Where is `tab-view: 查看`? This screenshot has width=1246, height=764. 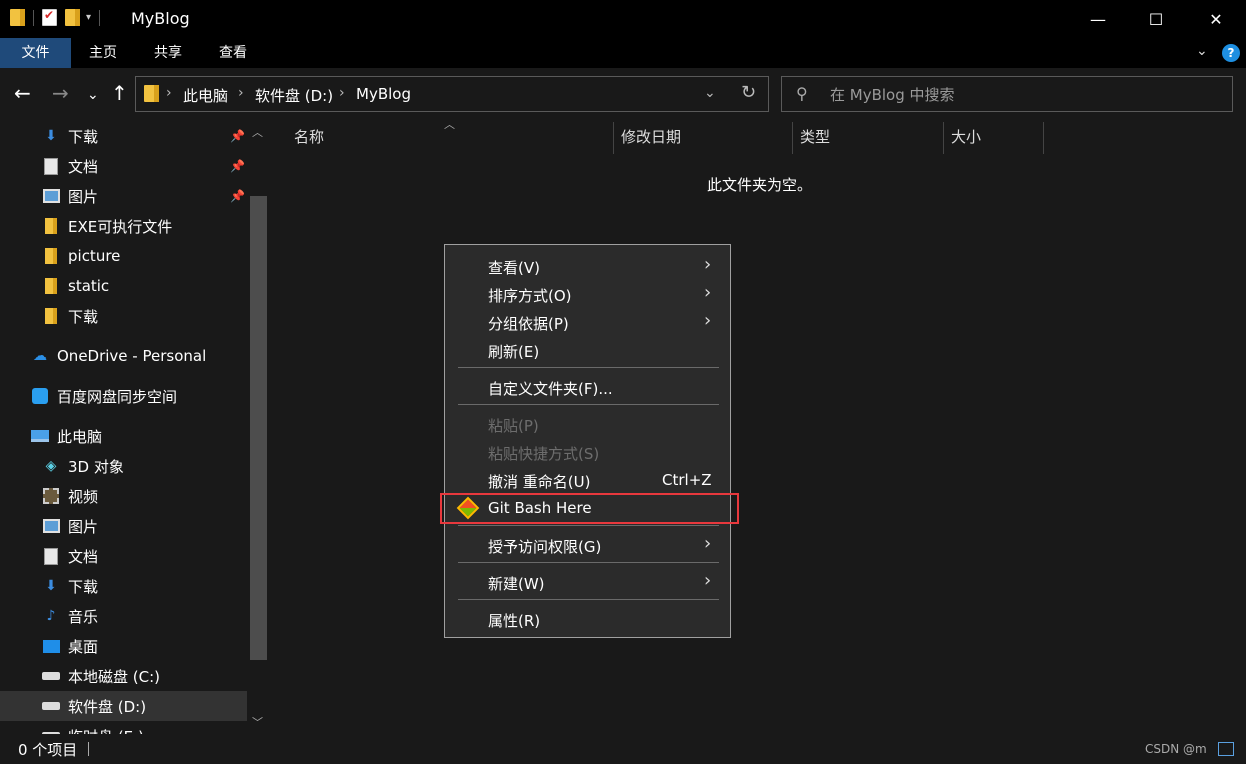
tab-view: 查看 is located at coordinates (233, 53).